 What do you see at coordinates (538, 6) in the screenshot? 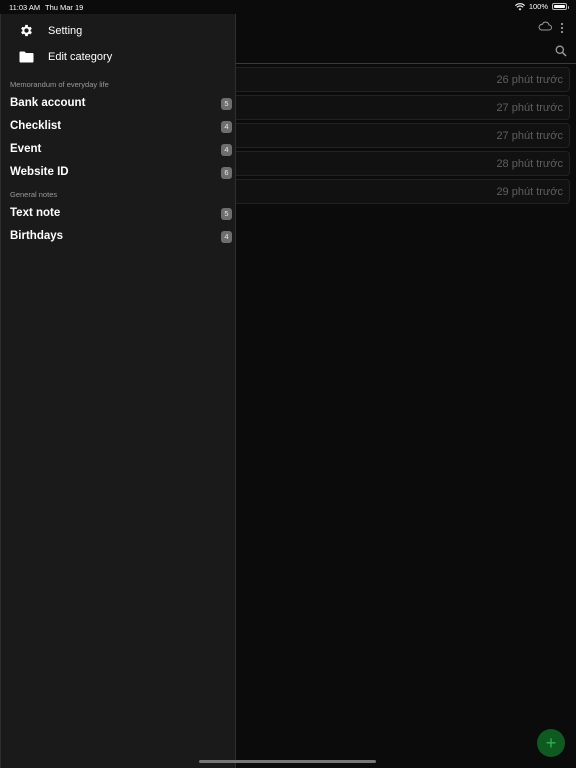
I see `battery-percent: 100%` at bounding box center [538, 6].